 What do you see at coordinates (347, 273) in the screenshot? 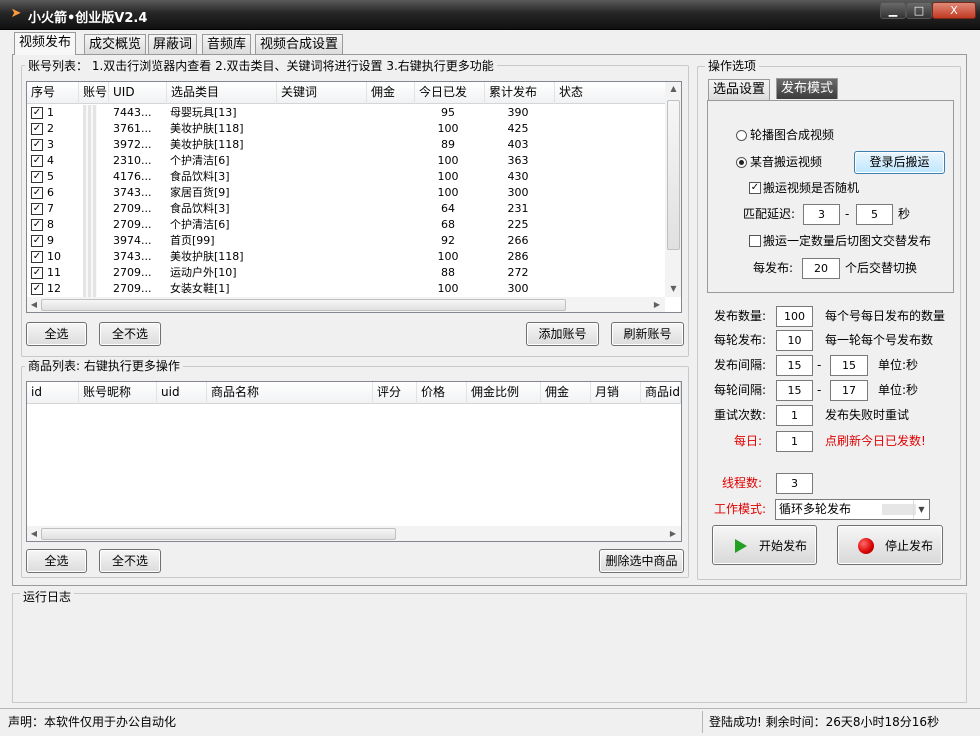
I see `table-row: ✓ 11 2709... 运动户外[10] 88 272` at bounding box center [347, 273].